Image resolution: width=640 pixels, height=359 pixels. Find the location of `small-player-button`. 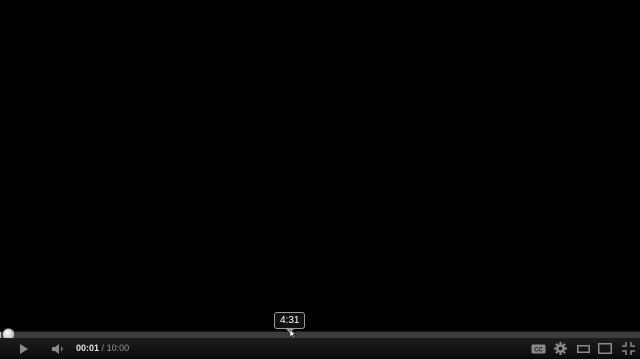

small-player-button is located at coordinates (583, 348).